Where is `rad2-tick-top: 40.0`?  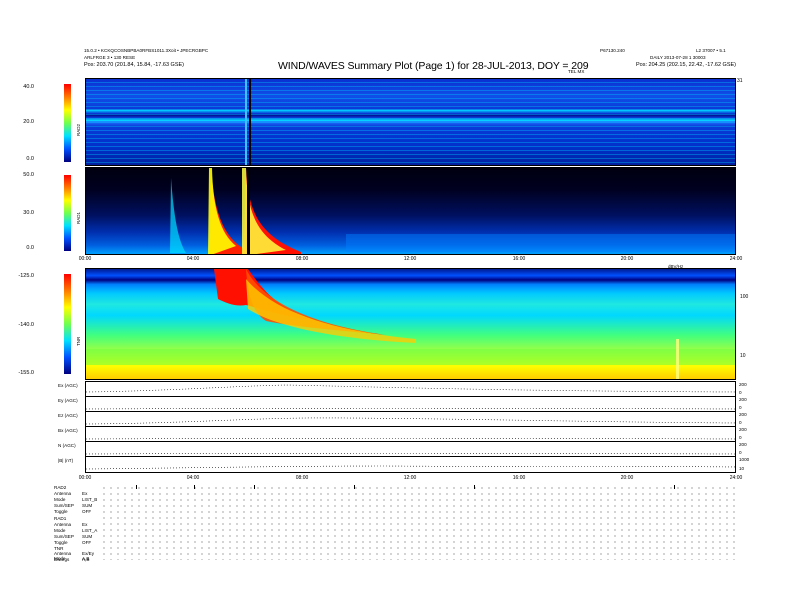 rad2-tick-top: 40.0 is located at coordinates (28, 87).